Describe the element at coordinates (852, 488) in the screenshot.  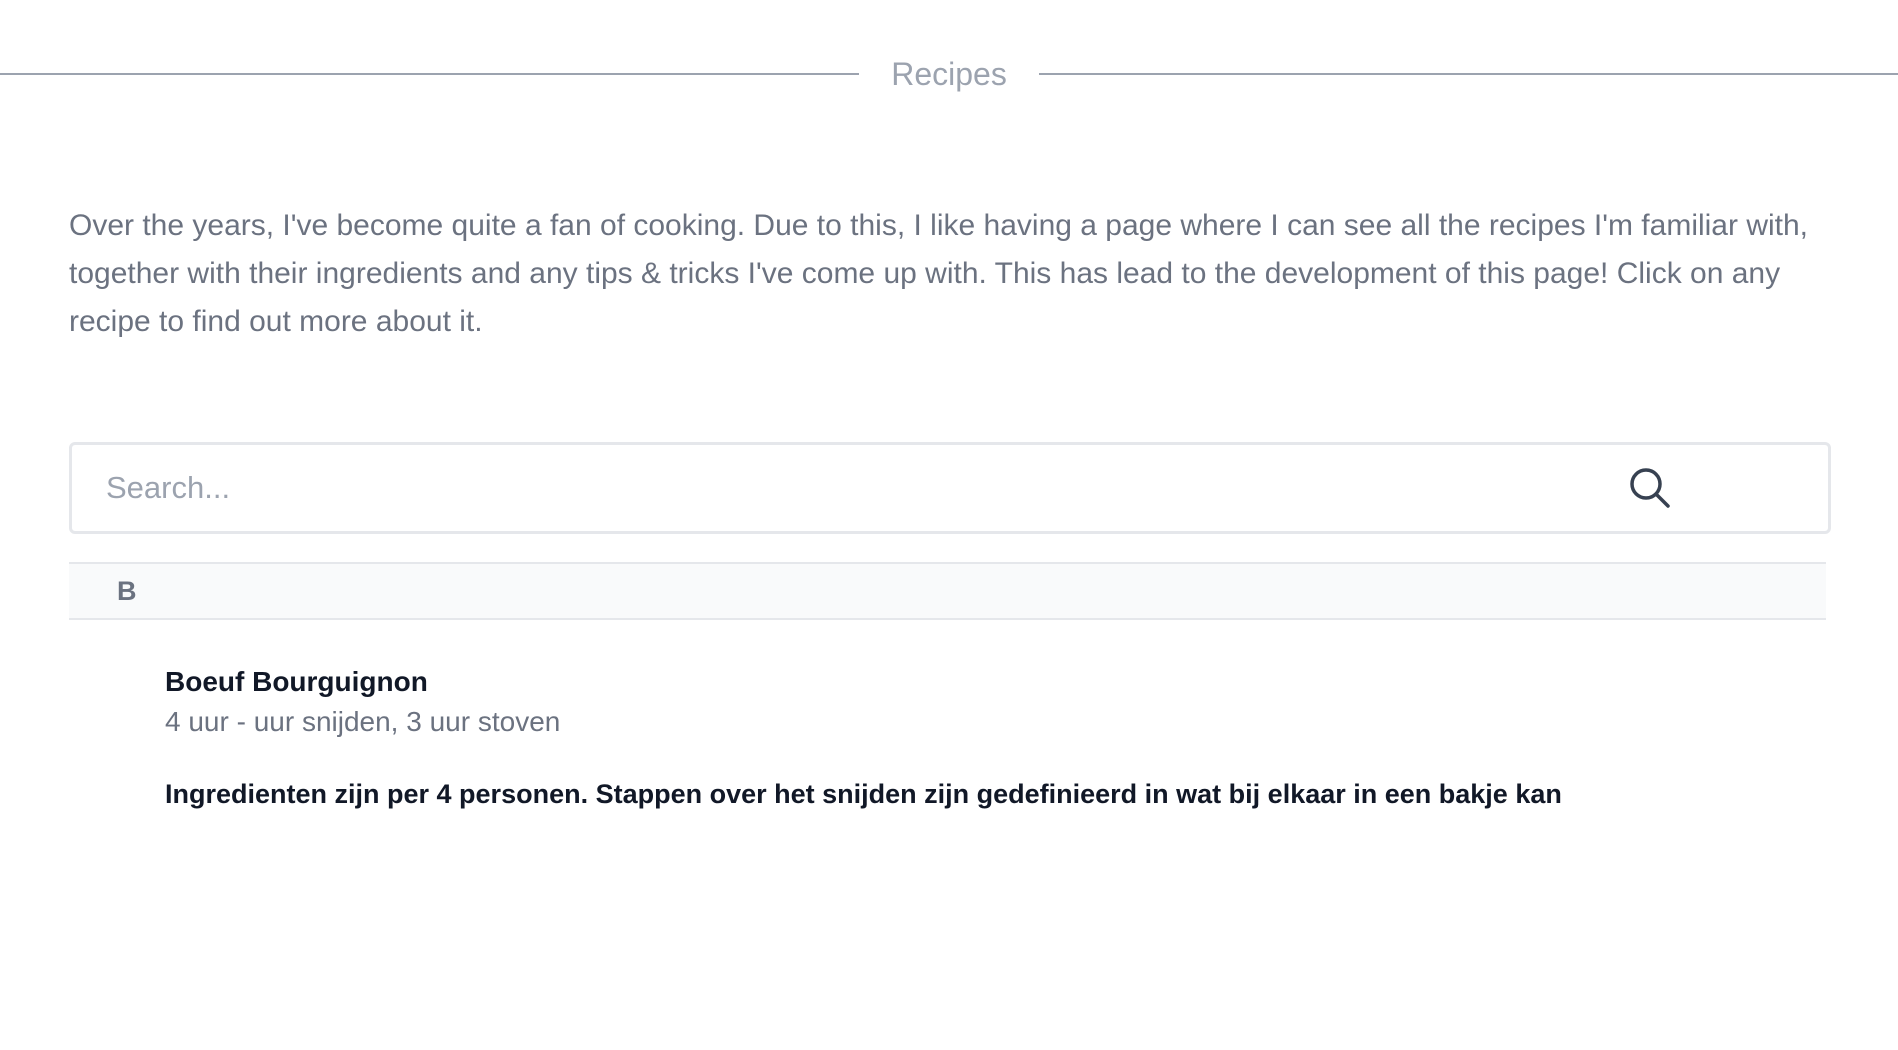
I see `search-input` at that location.